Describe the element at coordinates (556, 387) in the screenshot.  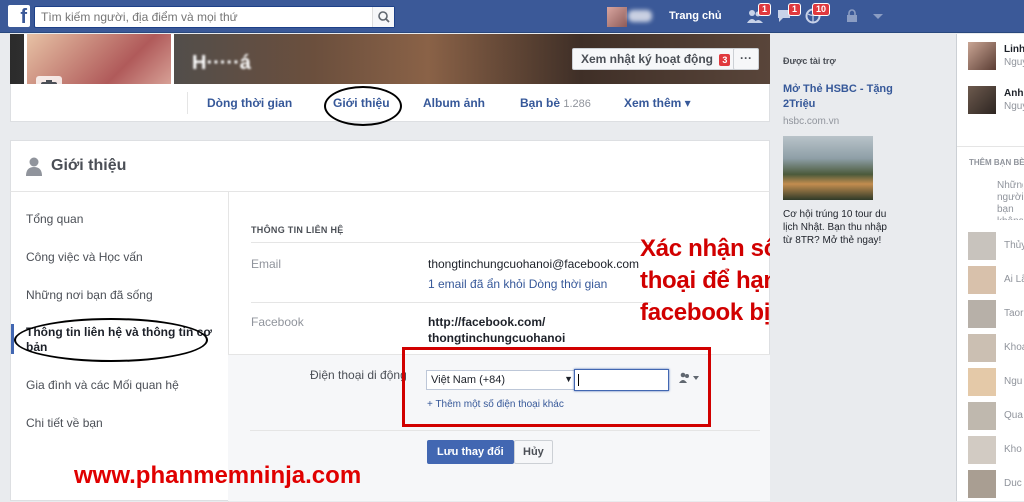
I see `phone-highlight-red-box` at that location.